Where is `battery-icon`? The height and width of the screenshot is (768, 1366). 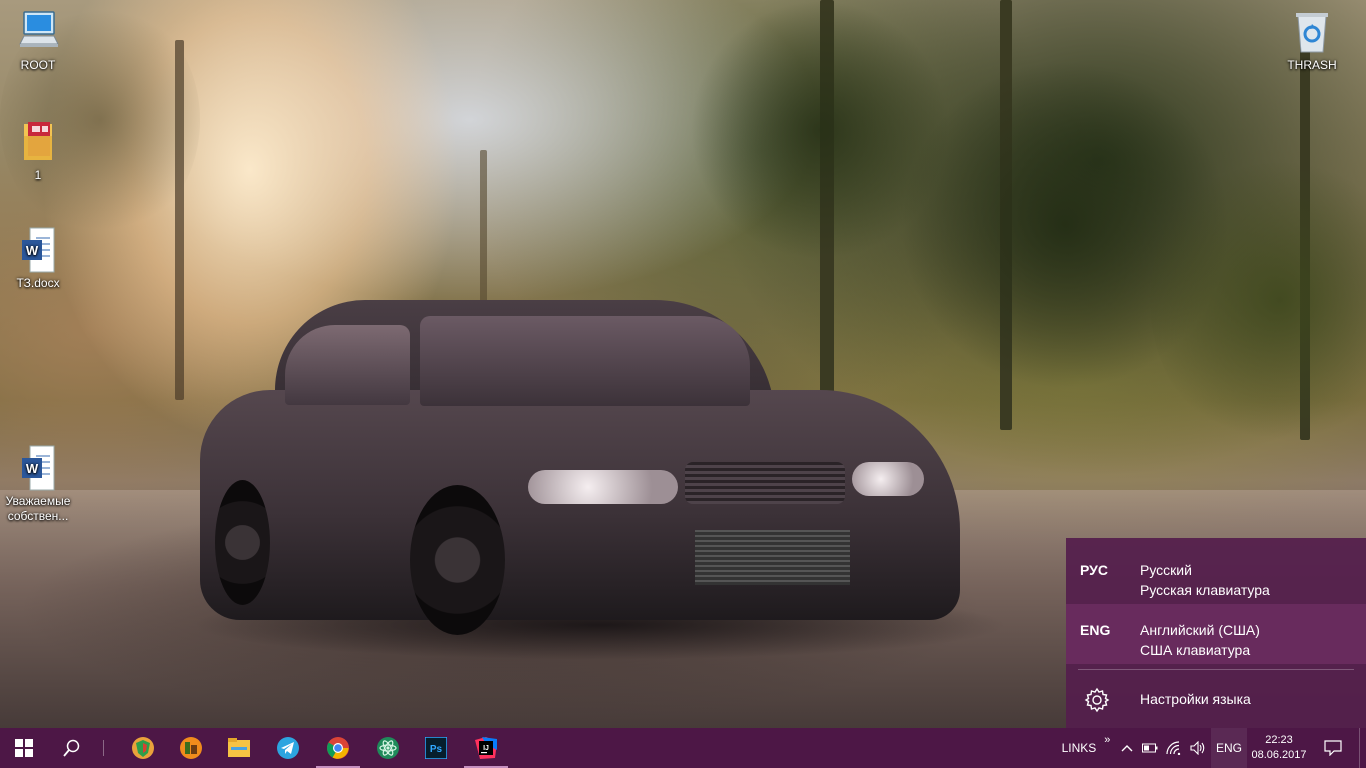
battery-icon is located at coordinates (1150, 748).